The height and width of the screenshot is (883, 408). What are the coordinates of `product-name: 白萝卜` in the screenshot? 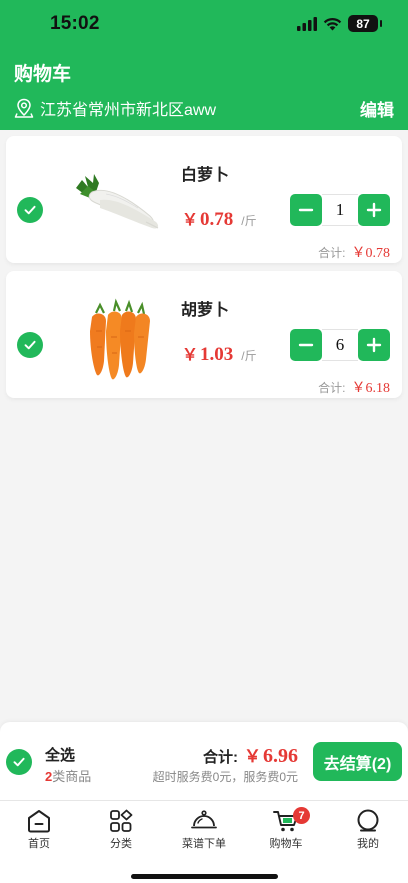 It's located at (205, 175).